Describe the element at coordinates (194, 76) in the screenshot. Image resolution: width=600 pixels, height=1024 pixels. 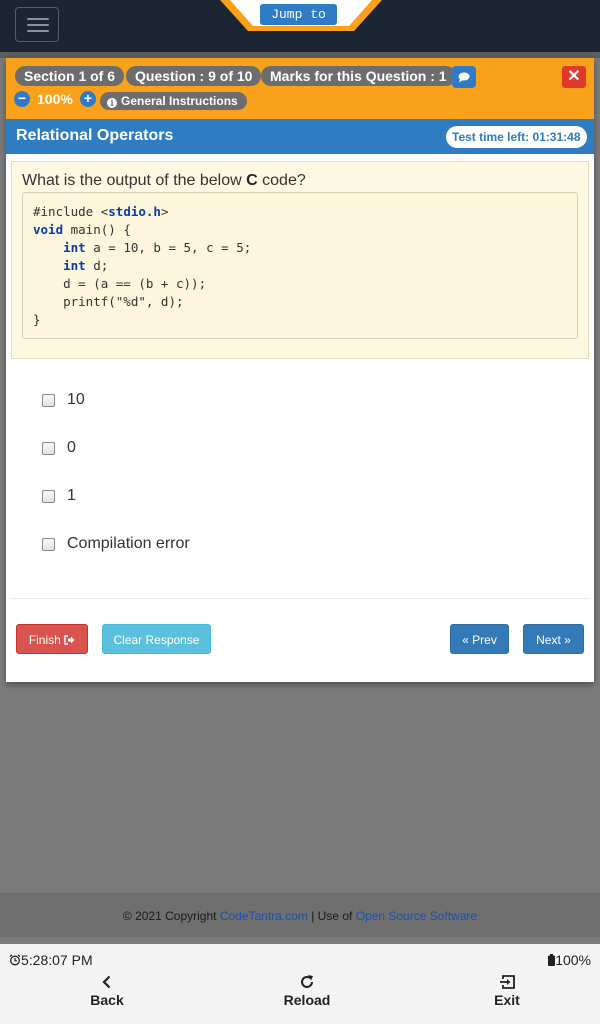
I see `question-badge: Question : 9 of 10` at that location.